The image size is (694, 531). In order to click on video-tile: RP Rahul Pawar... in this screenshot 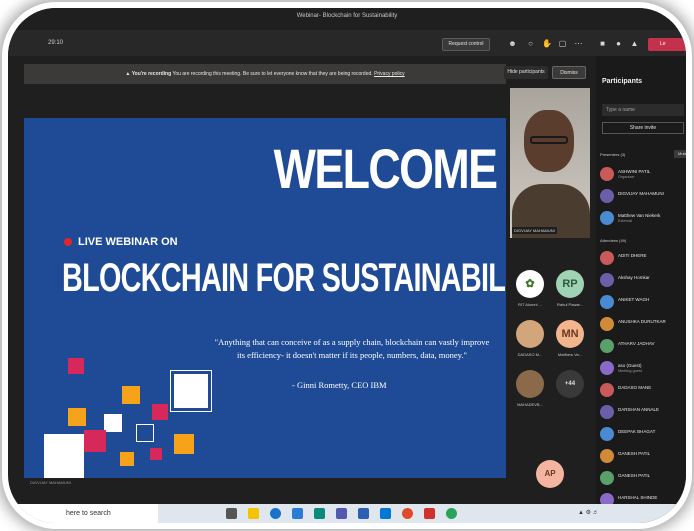, I will do `click(570, 296)`.